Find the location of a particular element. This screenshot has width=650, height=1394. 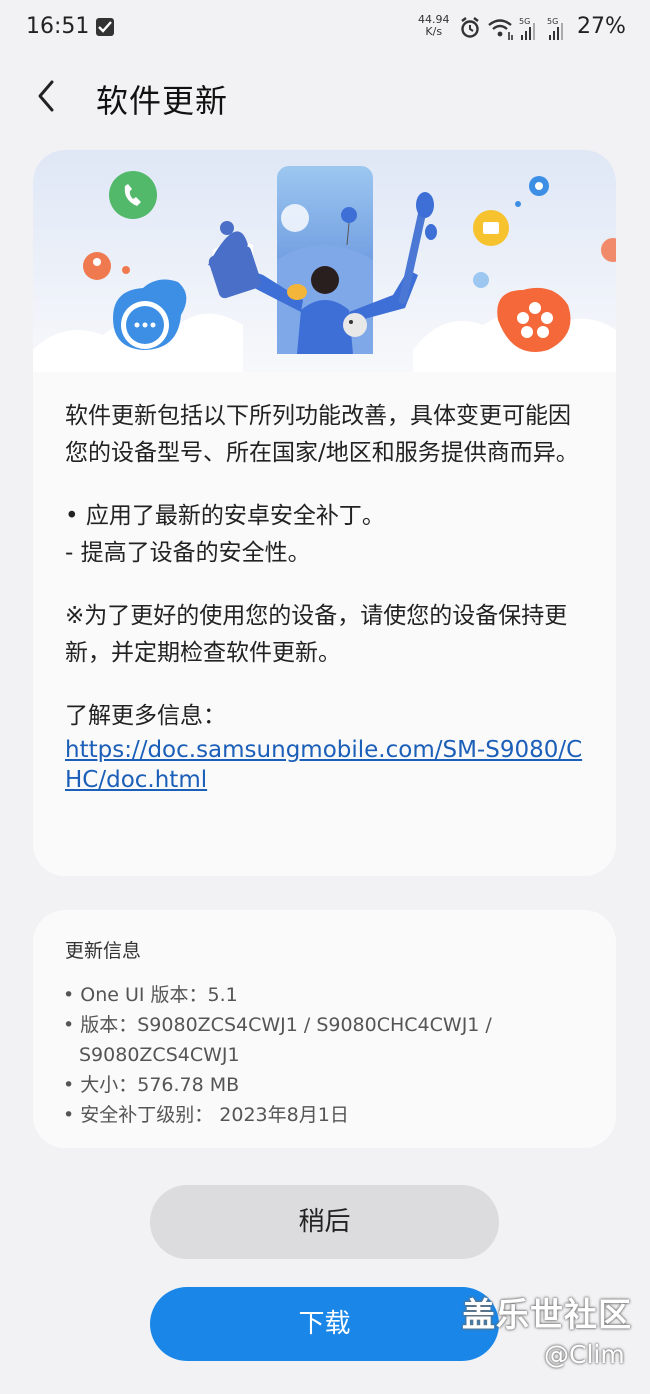

chevron-left-icon is located at coordinates (46, 96).